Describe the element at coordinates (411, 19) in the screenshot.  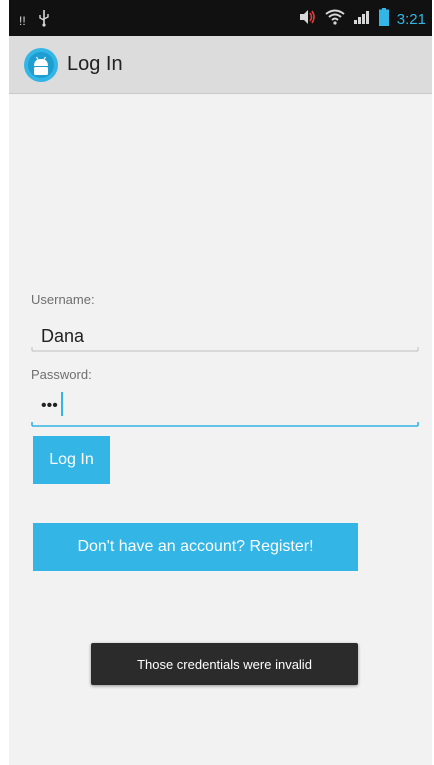
I see `clock: 3:21` at that location.